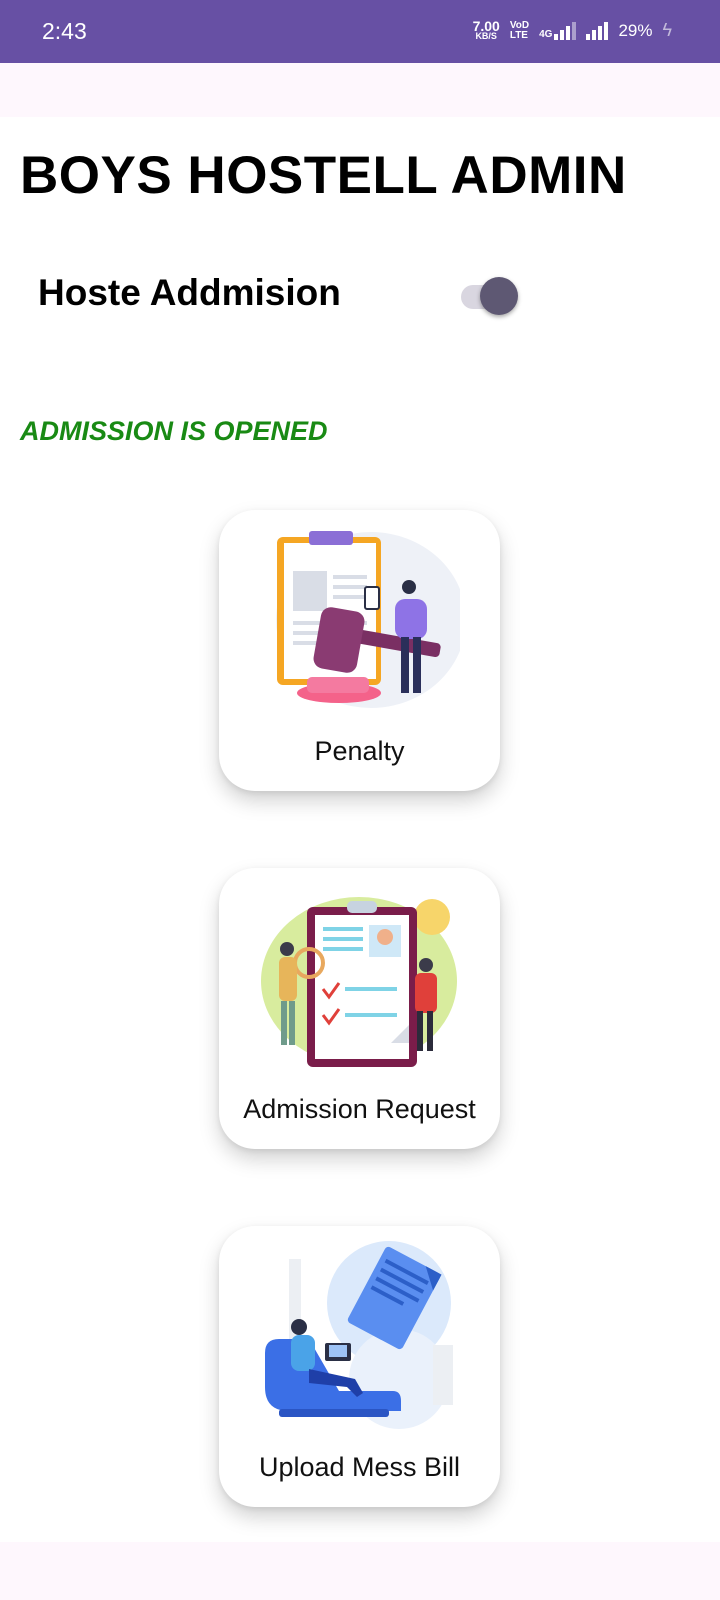 The height and width of the screenshot is (1600, 720). I want to click on bottom-bar, so click(360, 1571).